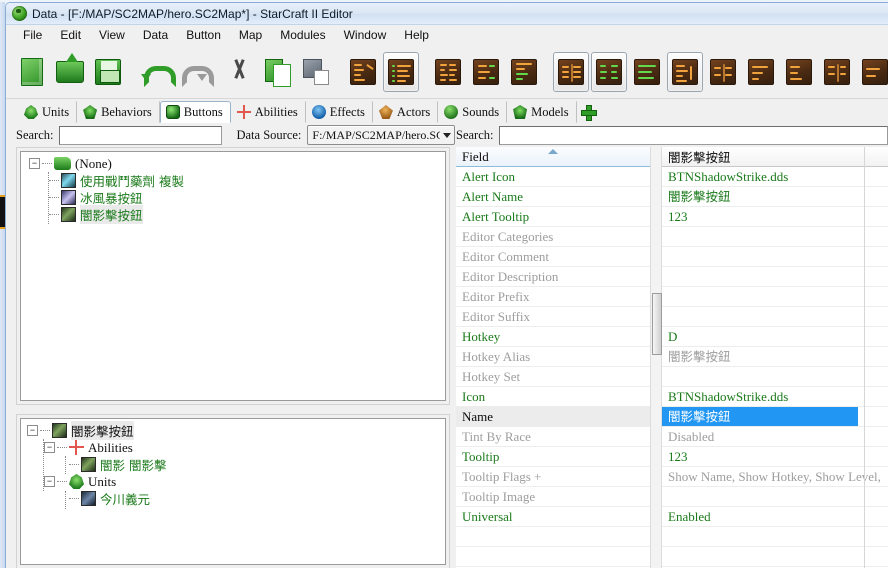  What do you see at coordinates (406, 112) in the screenshot?
I see `tab-actors: Actors` at bounding box center [406, 112].